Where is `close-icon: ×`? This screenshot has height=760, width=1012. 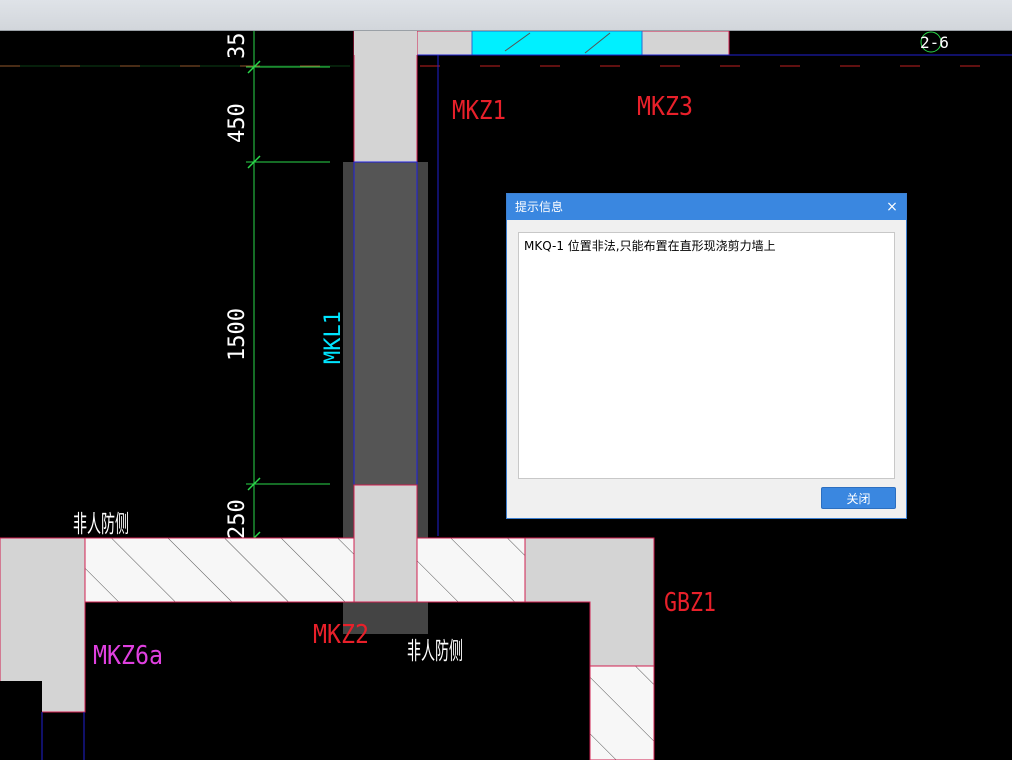
close-icon: × is located at coordinates (892, 207).